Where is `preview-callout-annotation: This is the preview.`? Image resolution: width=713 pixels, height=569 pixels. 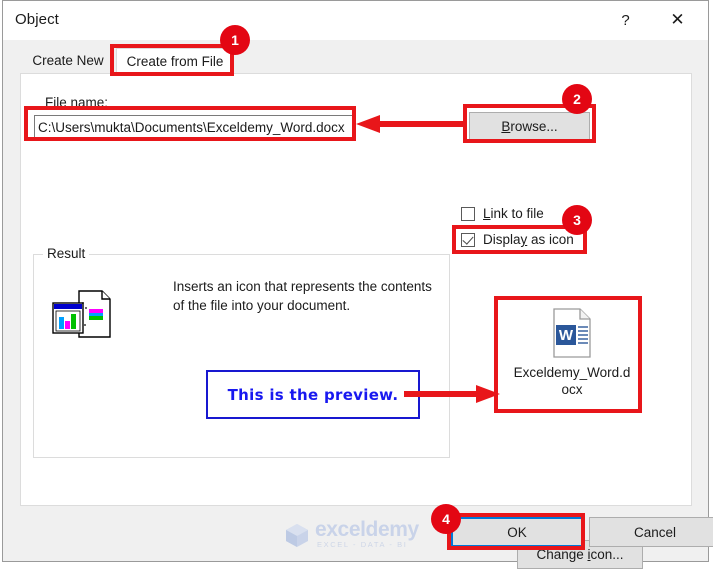 preview-callout-annotation: This is the preview. is located at coordinates (313, 394).